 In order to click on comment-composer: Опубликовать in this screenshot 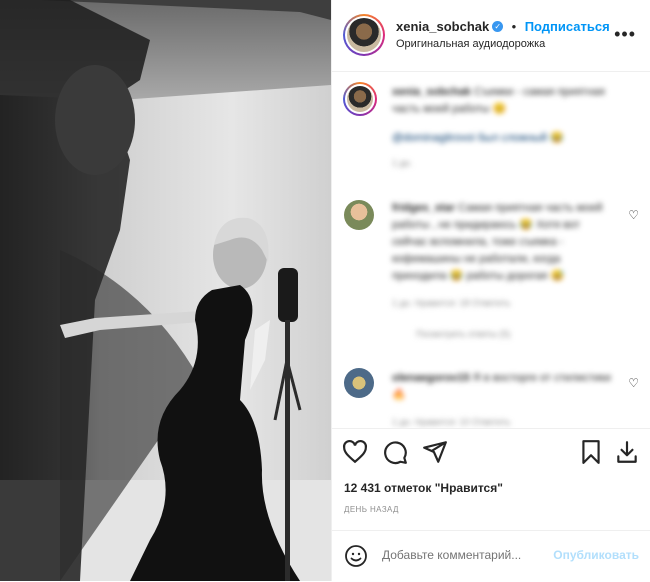, I will do `click(491, 556)`.